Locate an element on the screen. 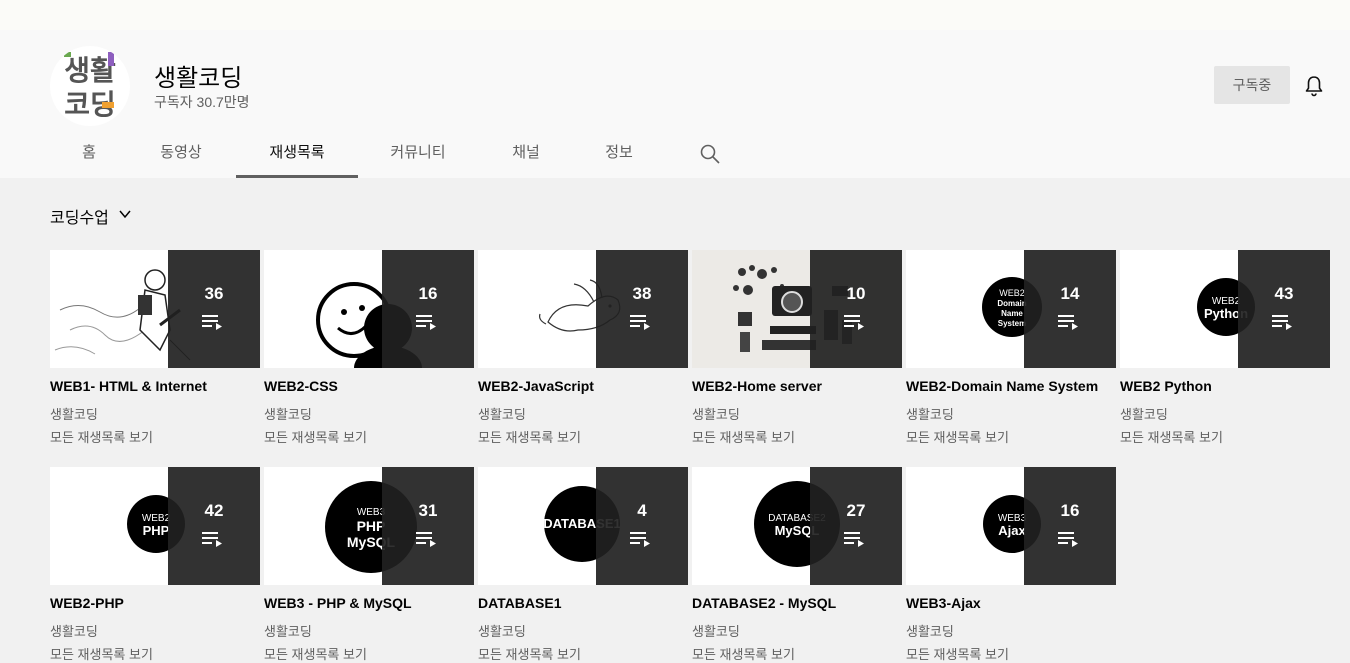 This screenshot has width=1350, height=663. svg-text: PHP is located at coordinates (156, 530).